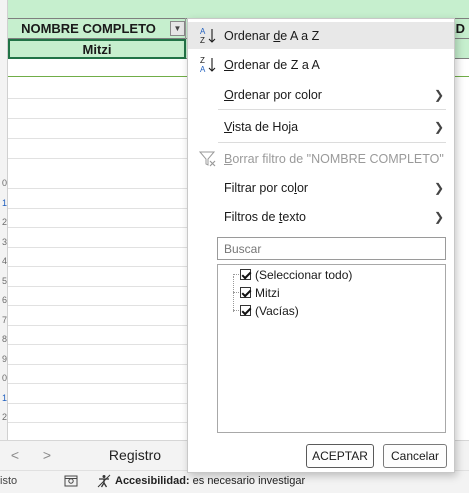 The height and width of the screenshot is (493, 469). What do you see at coordinates (321, 187) in the screenshot?
I see `menu-item-filter-by-color: Filtrar por color ❯` at bounding box center [321, 187].